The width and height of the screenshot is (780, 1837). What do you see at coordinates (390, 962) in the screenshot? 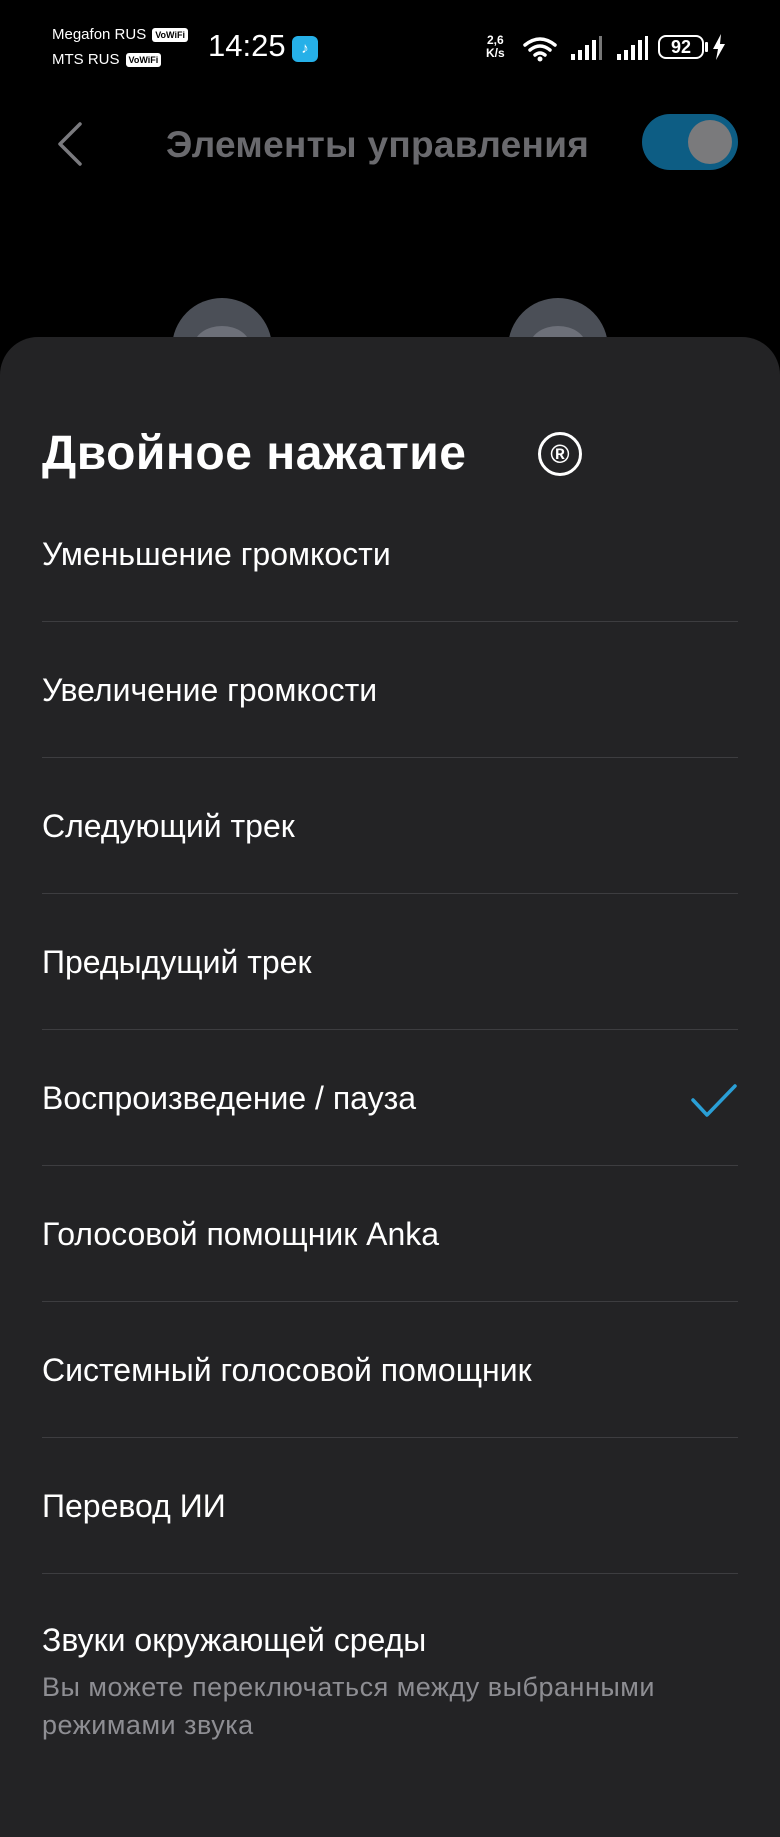
I see `option-previous-track: Предыдущий трек` at bounding box center [390, 962].